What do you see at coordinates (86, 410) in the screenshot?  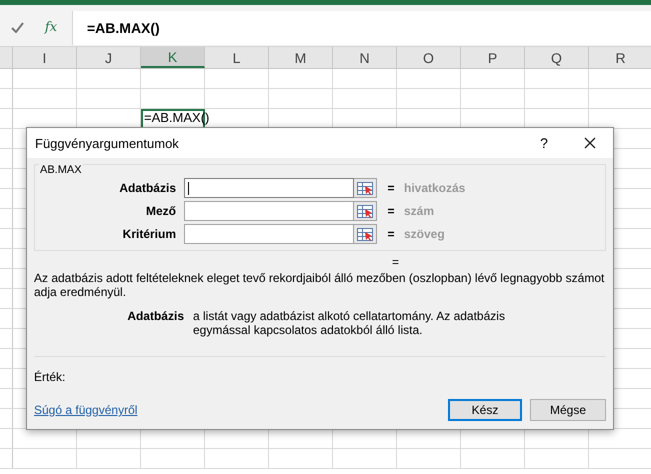 I see `help-link: Súgó a függvényről` at bounding box center [86, 410].